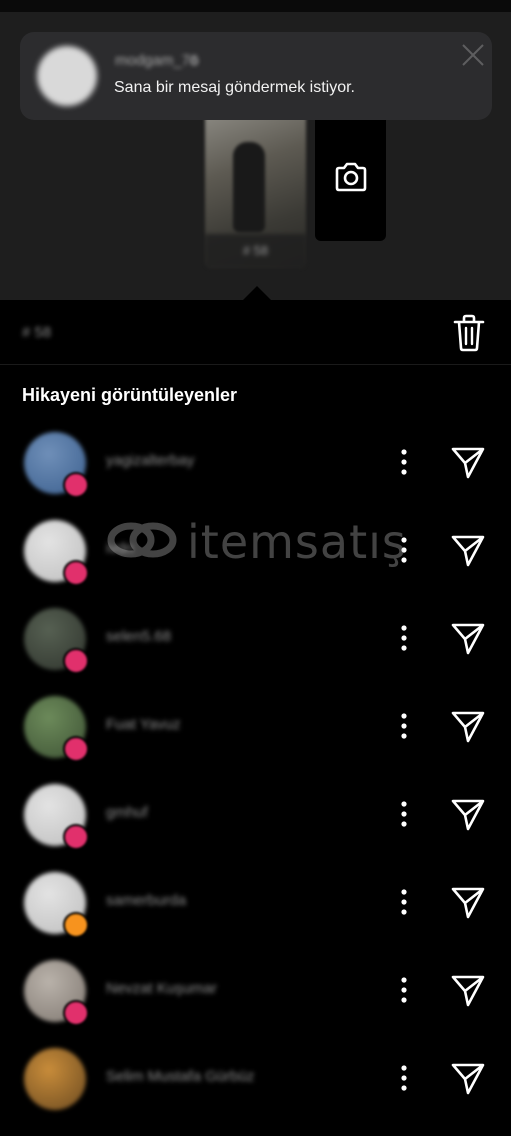  Describe the element at coordinates (255, 332) in the screenshot. I see `story-info-bar: # 58` at that location.